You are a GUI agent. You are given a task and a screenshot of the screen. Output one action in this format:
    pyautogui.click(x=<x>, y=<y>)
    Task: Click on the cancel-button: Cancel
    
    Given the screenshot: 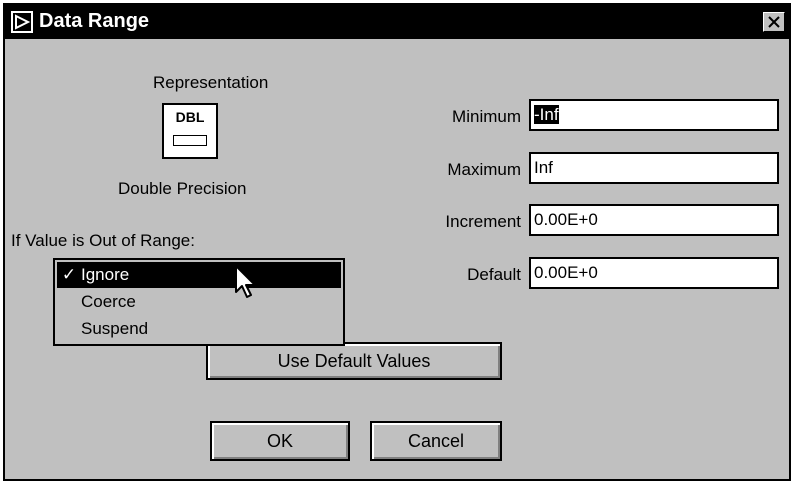 What is the action you would take?
    pyautogui.click(x=436, y=441)
    